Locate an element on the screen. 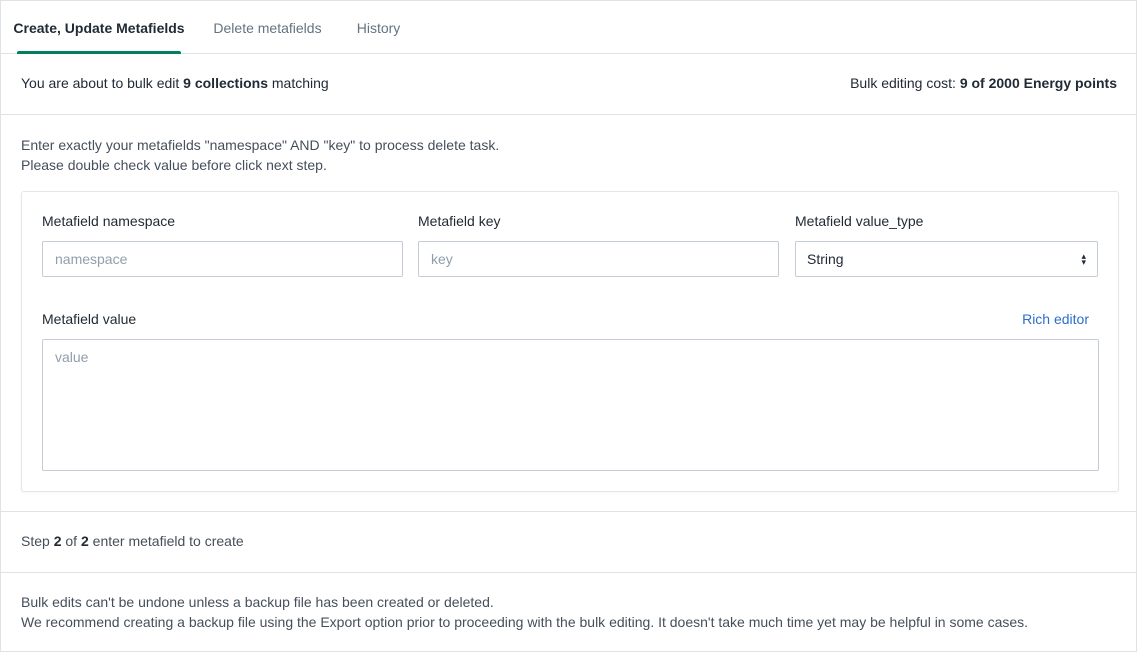 This screenshot has height=652, width=1137. tab-create-update-metafields: Create, Update Metafields is located at coordinates (99, 27).